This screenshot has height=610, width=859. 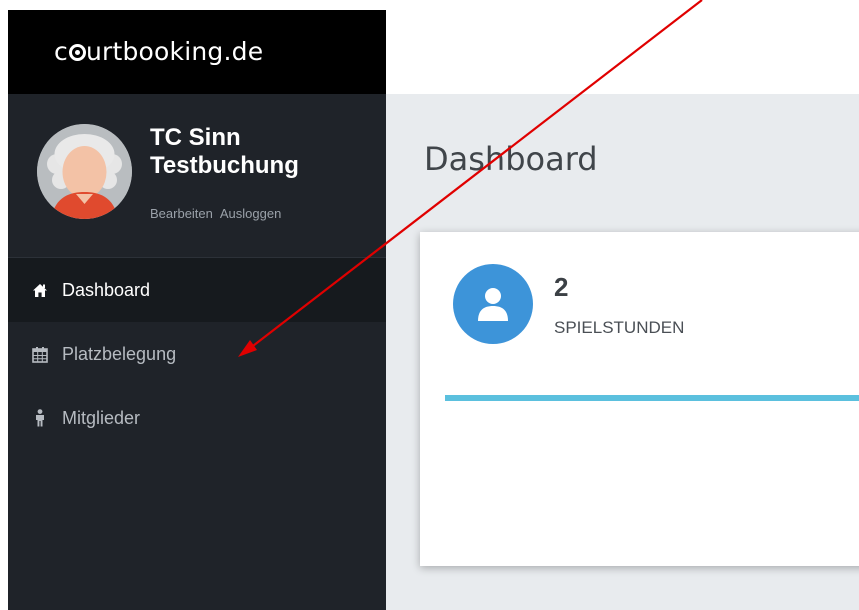 I want to click on progress-bar-fill, so click(x=652, y=398).